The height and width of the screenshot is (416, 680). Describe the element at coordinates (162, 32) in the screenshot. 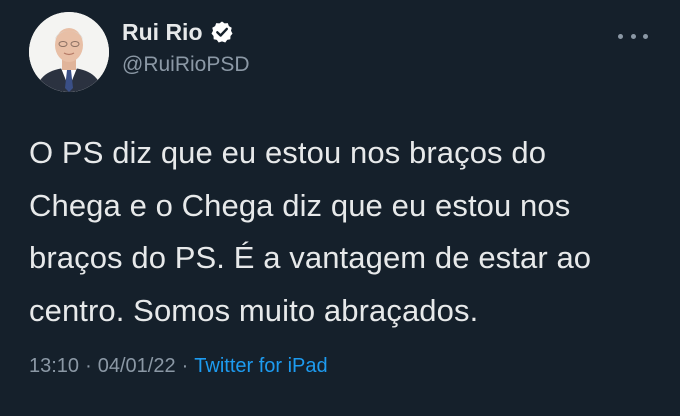

I see `author-name: Rui Rio` at that location.